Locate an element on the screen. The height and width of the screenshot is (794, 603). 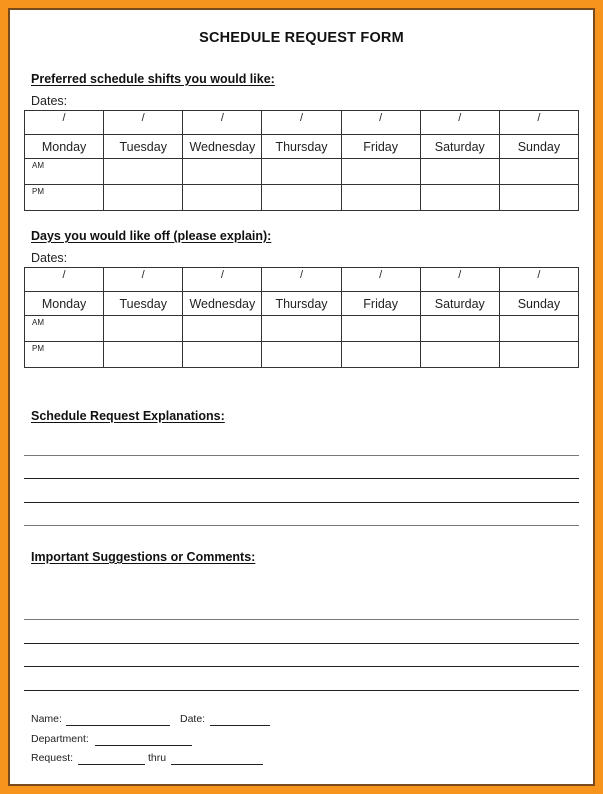
request-start-field is located at coordinates (111, 764).